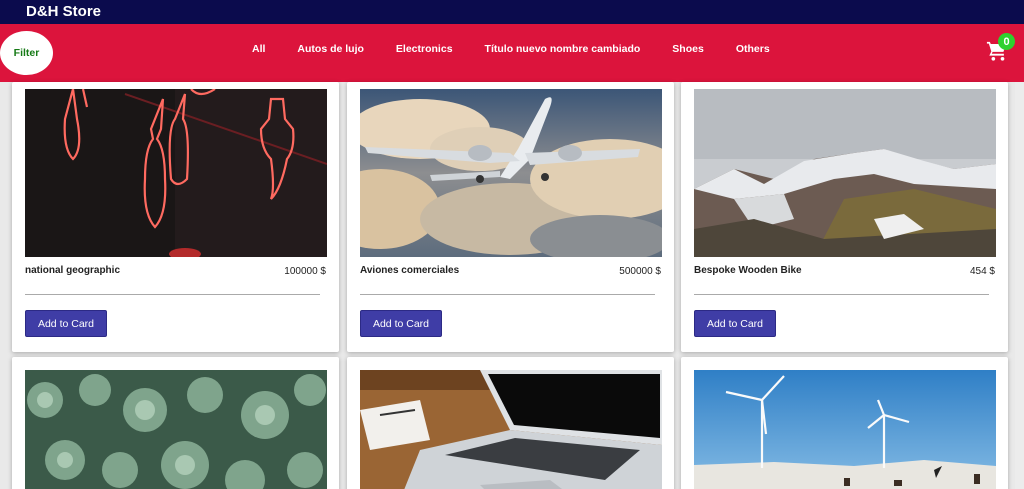 The image size is (1024, 489). I want to click on top-bar: D&H Store, so click(512, 12).